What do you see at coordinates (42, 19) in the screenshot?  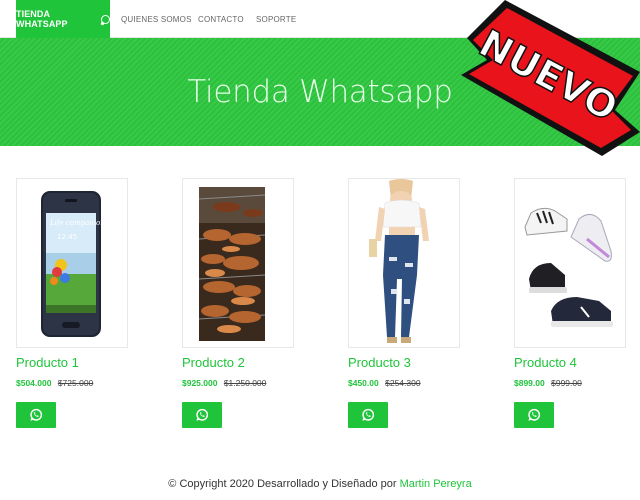 I see `nav-brand-label: TIENDA WHATSAPP` at bounding box center [42, 19].